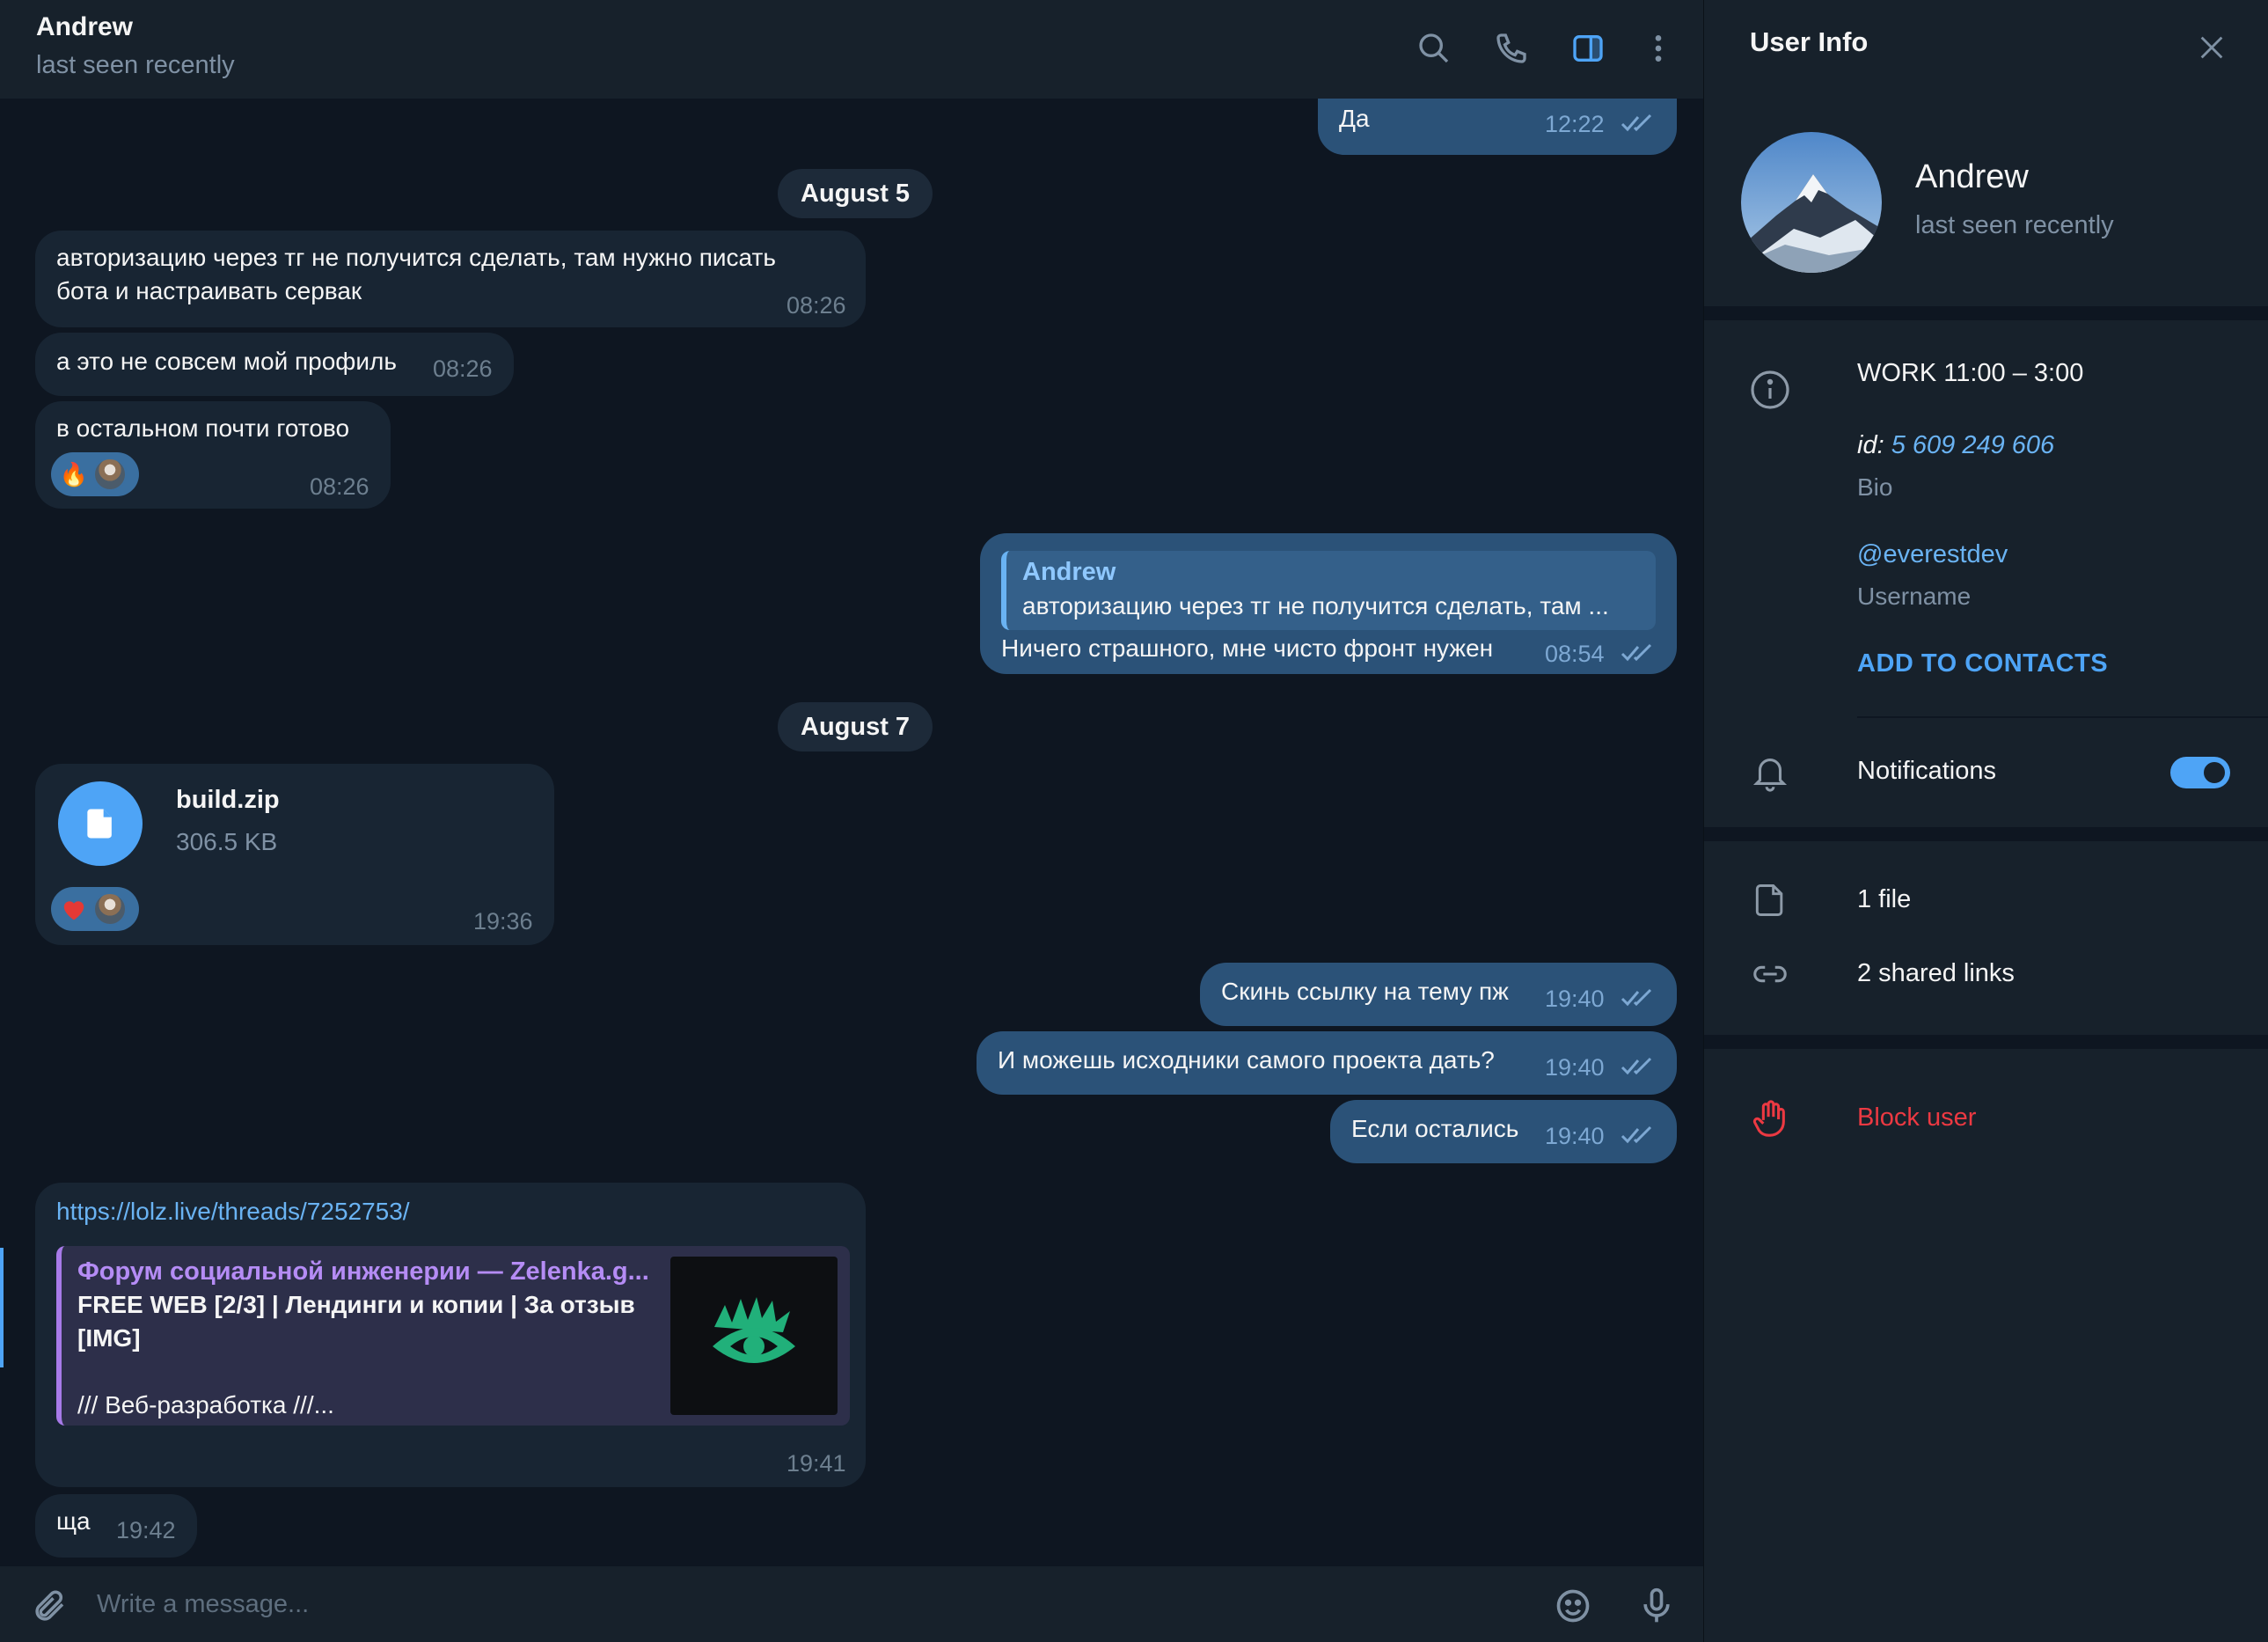  I want to click on mountain-avatar-image, so click(1811, 202).